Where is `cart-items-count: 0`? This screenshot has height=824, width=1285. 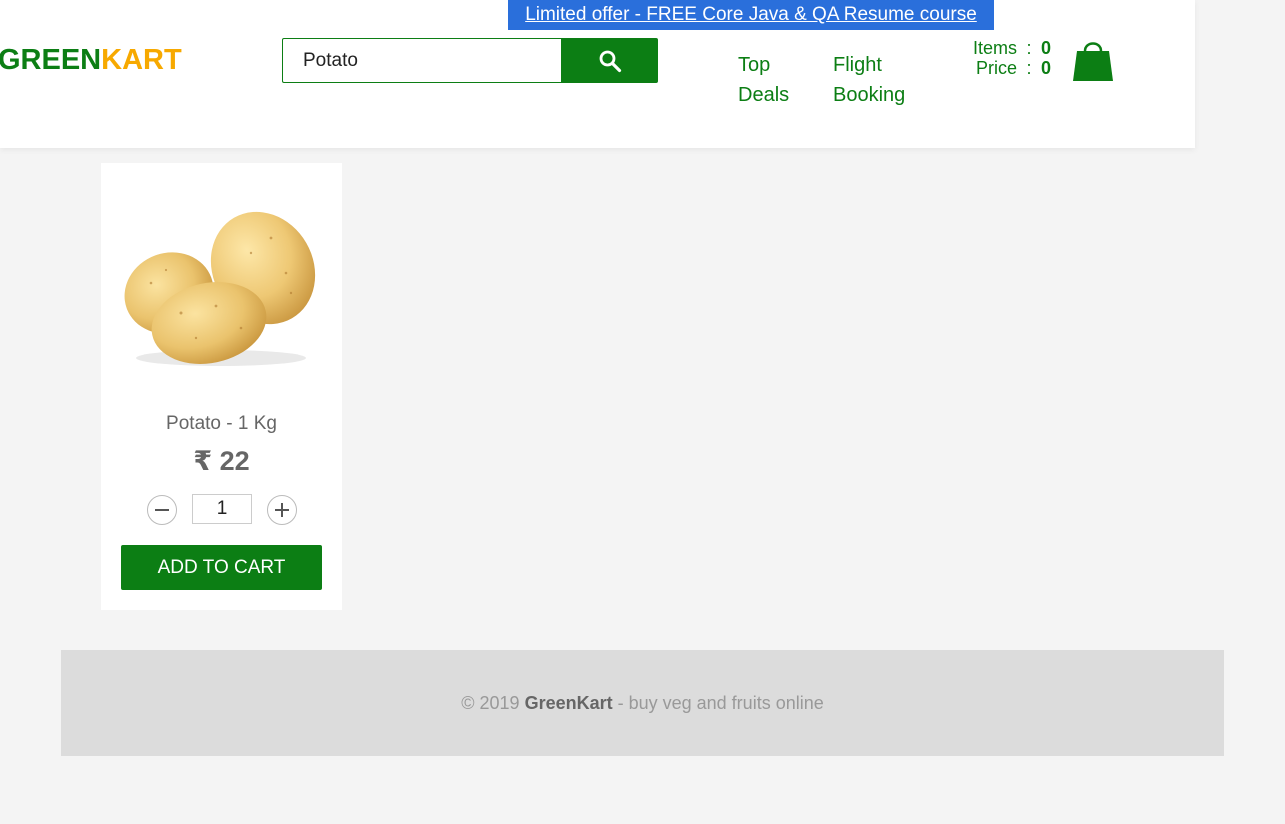 cart-items-count: 0 is located at coordinates (1048, 48).